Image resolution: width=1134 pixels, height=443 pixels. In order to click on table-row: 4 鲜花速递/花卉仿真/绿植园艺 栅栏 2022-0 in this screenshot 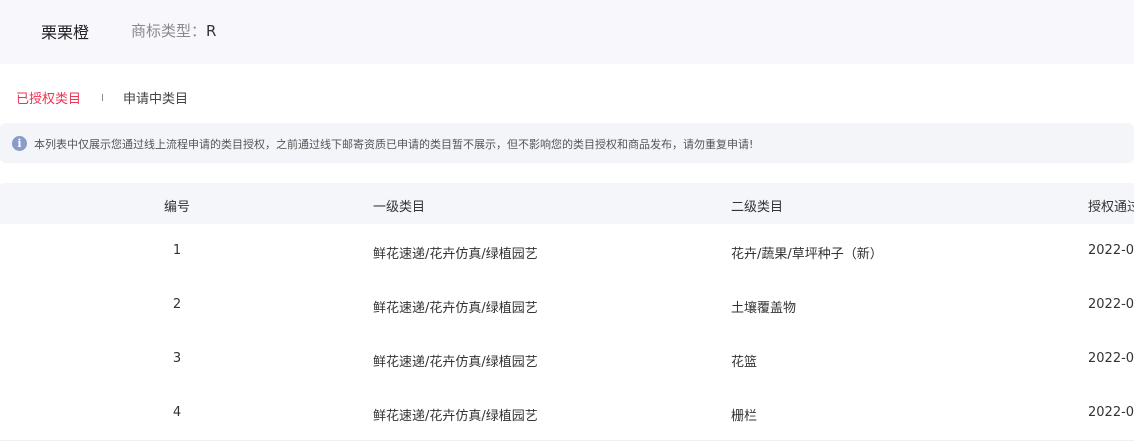, I will do `click(567, 413)`.